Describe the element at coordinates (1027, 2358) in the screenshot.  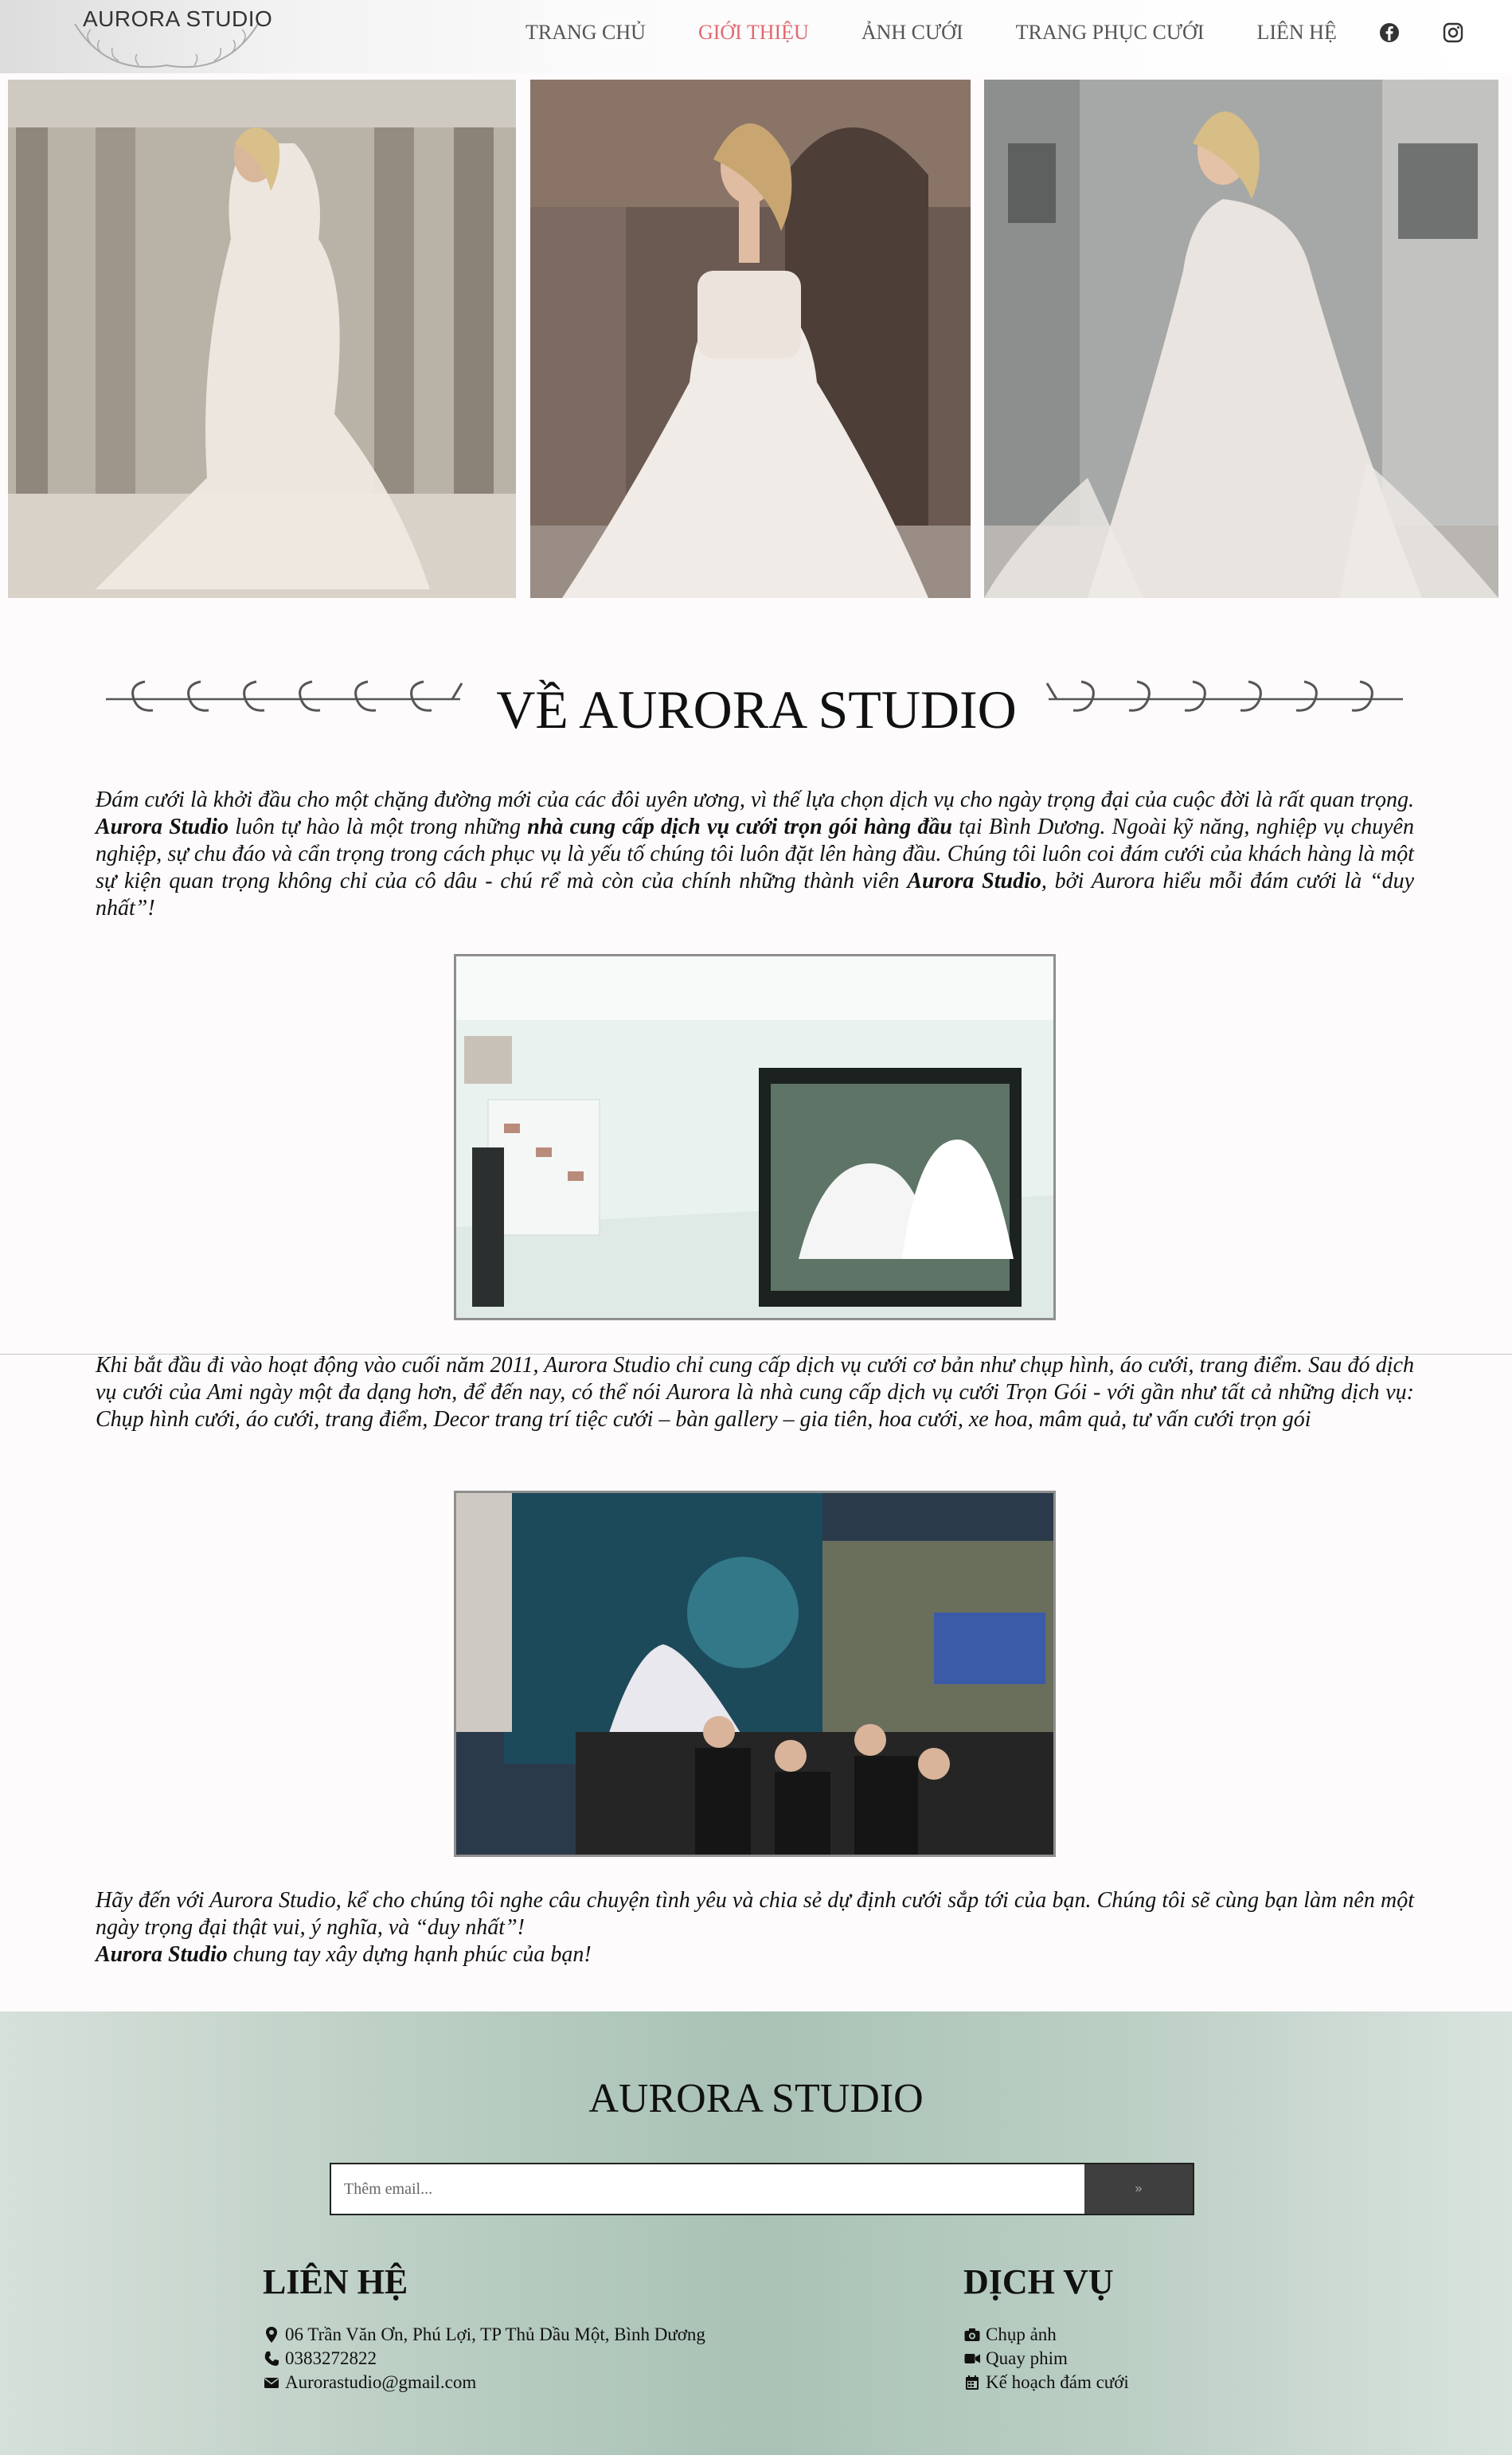
I see `service-label: Quay phim` at that location.